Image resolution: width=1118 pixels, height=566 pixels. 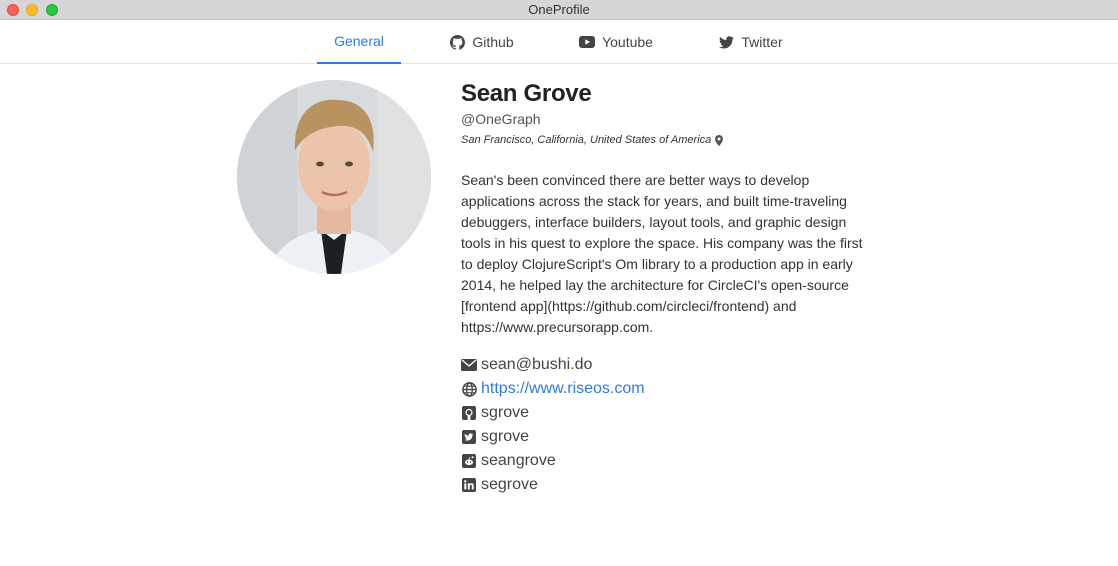 I want to click on tab-github-label: Github, so click(x=493, y=42).